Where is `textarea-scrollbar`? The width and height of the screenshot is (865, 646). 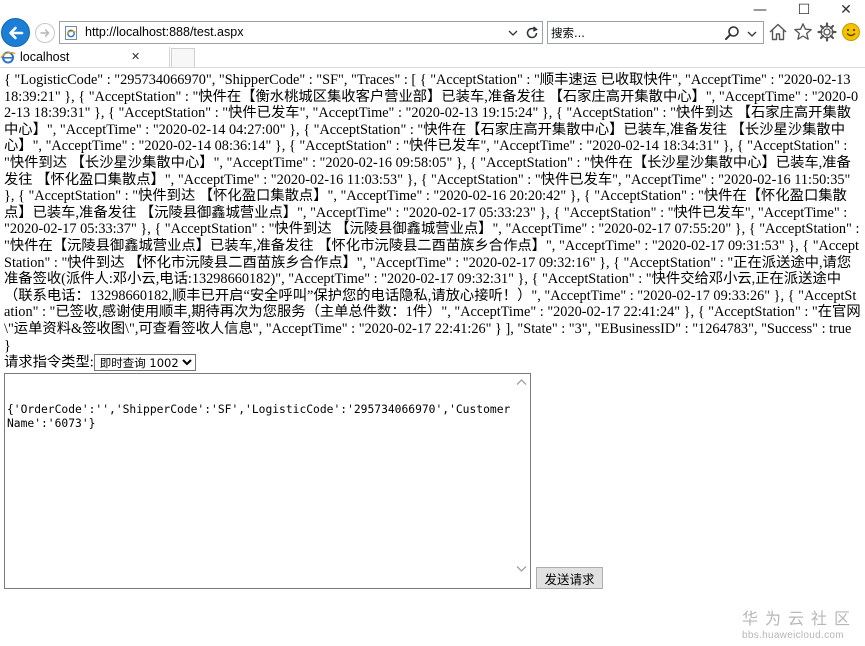
textarea-scrollbar is located at coordinates (521, 481).